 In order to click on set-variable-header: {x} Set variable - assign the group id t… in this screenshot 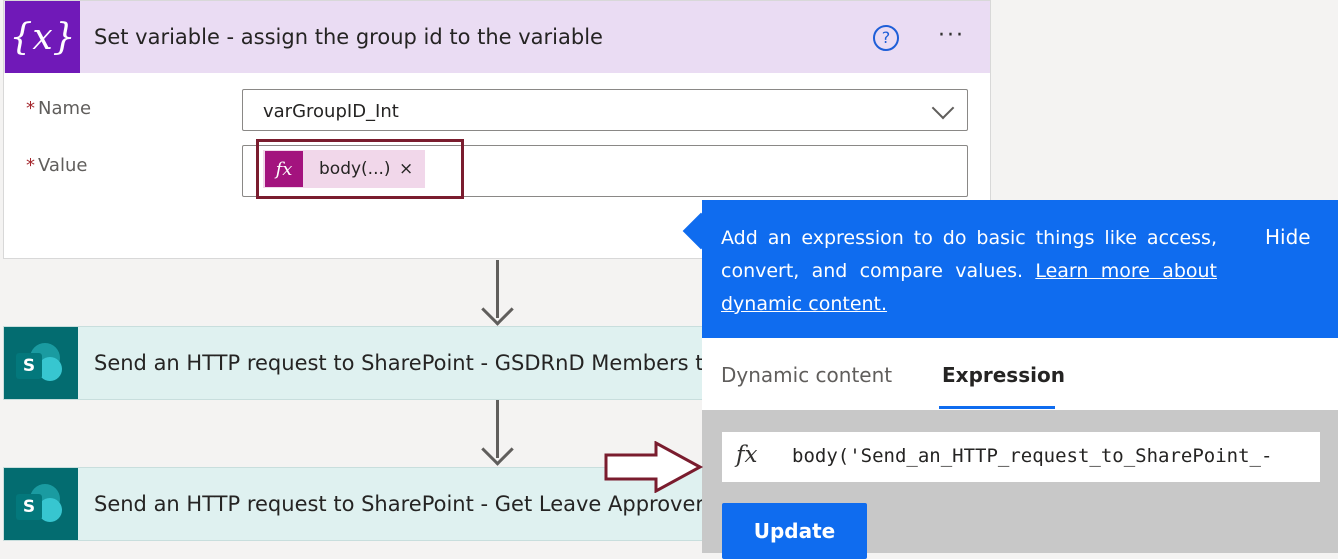, I will do `click(497, 37)`.